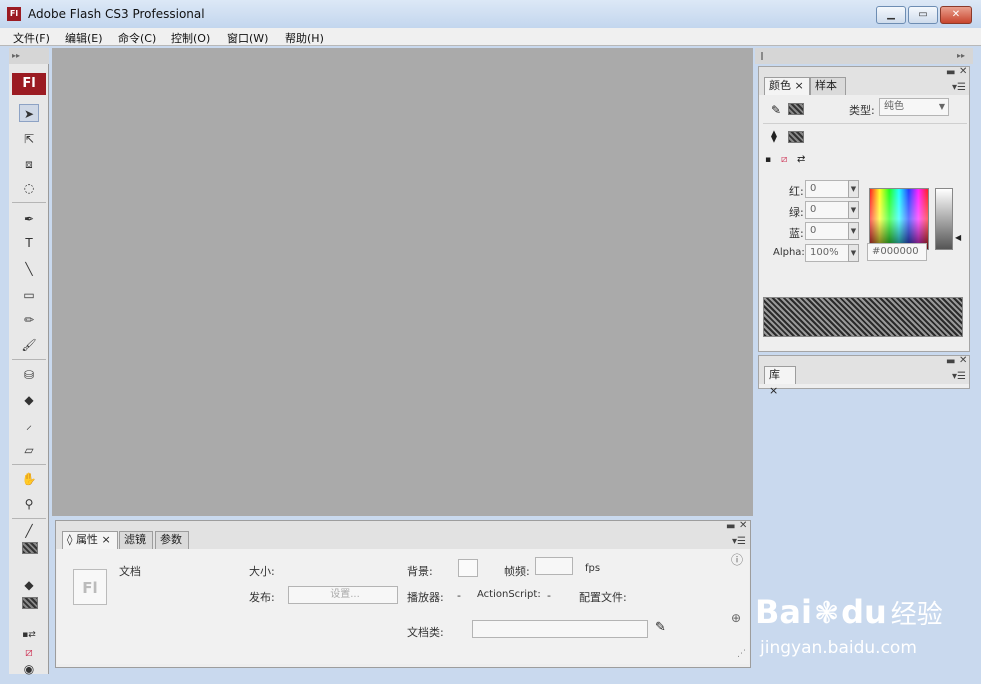 This screenshot has height=684, width=981. Describe the element at coordinates (838, 648) in the screenshot. I see `watermark-url: jingyan.baidu.com` at that location.